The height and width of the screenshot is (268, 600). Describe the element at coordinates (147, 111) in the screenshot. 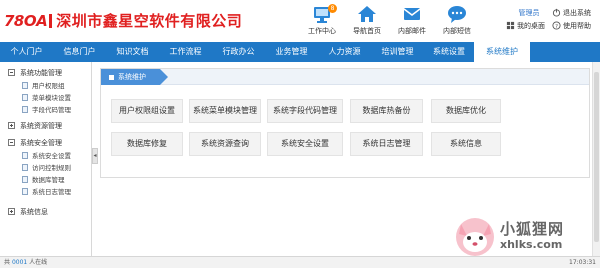

I see `user-permission-setup-button: 用户权限组设置` at that location.